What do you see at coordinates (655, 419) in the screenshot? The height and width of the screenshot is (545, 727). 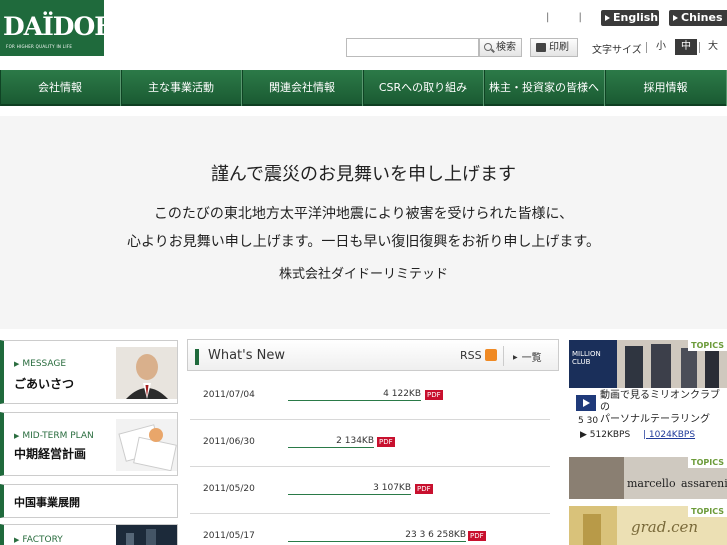 I see `video-caption-line-2: パーソナルテーラリング` at bounding box center [655, 419].